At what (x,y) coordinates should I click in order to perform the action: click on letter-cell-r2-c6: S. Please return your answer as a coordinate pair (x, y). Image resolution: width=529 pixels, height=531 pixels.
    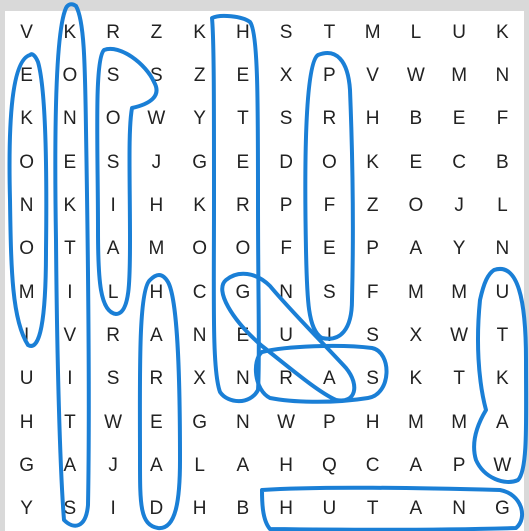
    Looking at the image, I should click on (286, 119).